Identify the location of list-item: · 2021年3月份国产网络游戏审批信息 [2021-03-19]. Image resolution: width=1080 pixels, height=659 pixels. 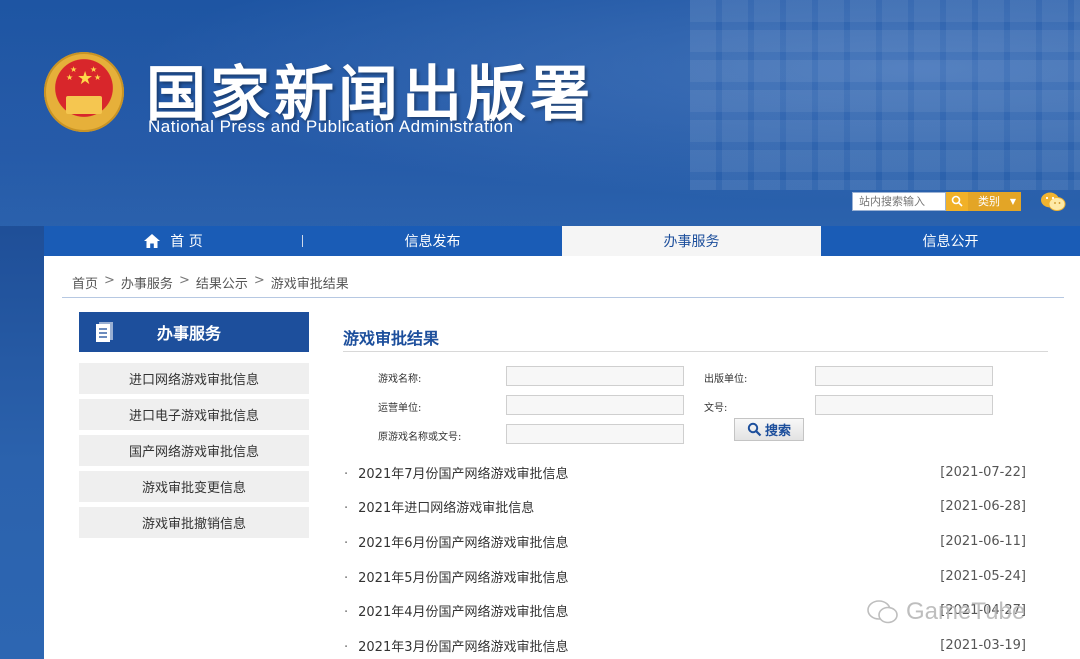
(685, 643).